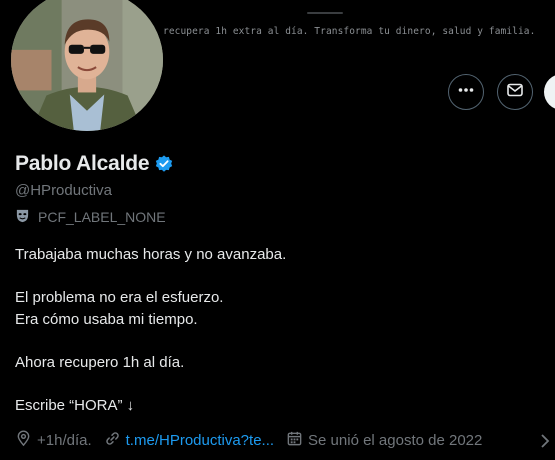 The width and height of the screenshot is (555, 460). Describe the element at coordinates (151, 254) in the screenshot. I see `bio-line: Trabajaba muchas horas y no avanzaba.` at that location.